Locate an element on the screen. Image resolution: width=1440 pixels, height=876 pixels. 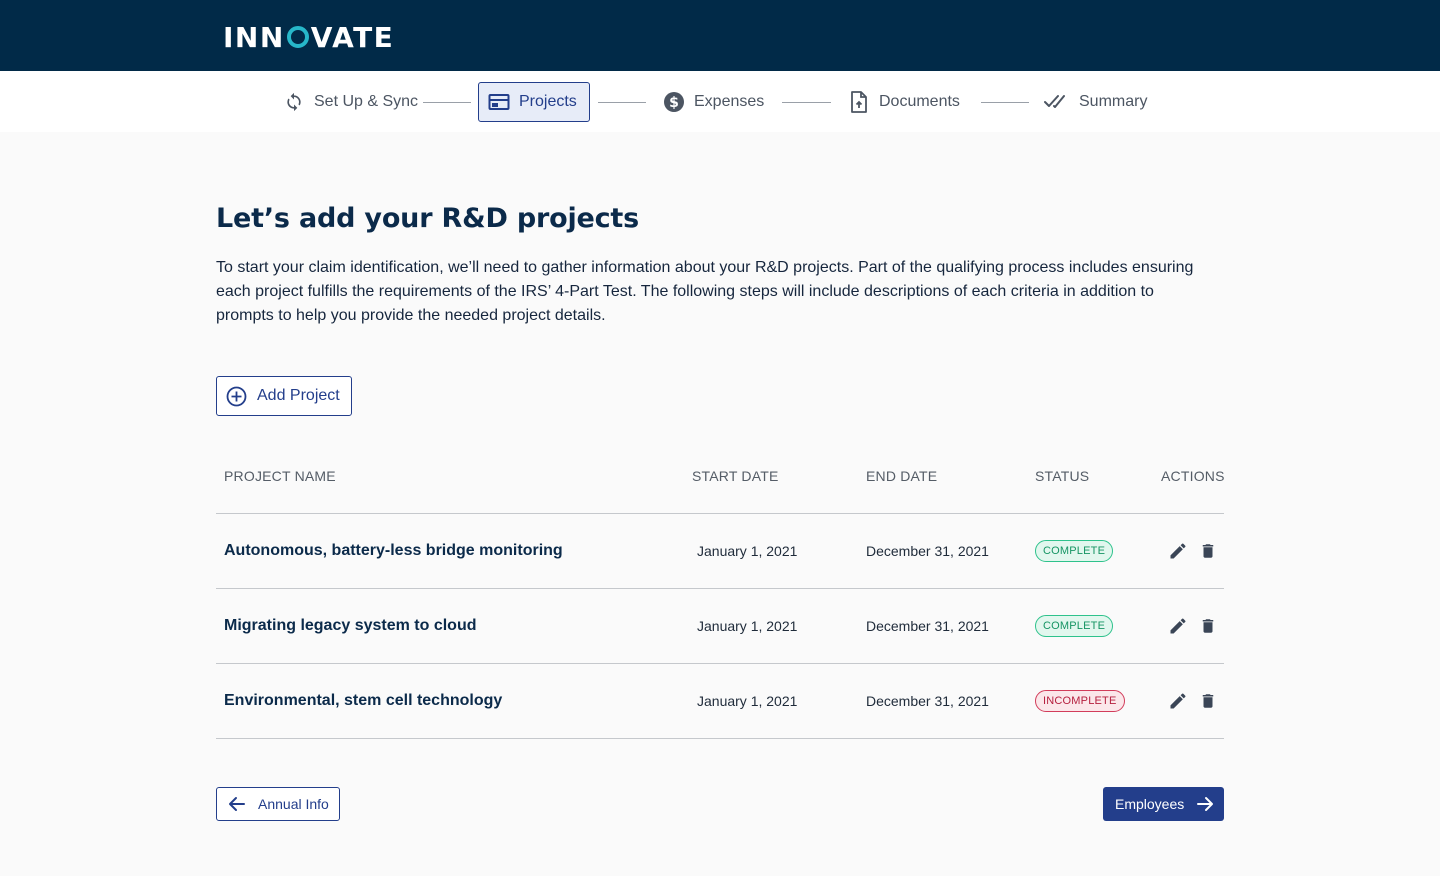
header-end-date: END DATE is located at coordinates (902, 476).